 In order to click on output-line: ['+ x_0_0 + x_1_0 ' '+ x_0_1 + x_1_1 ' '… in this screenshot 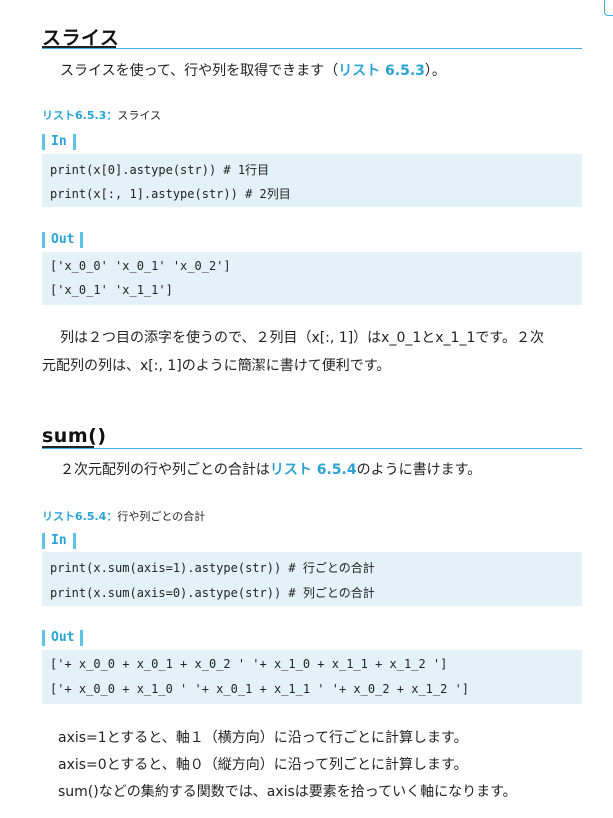, I will do `click(260, 689)`.